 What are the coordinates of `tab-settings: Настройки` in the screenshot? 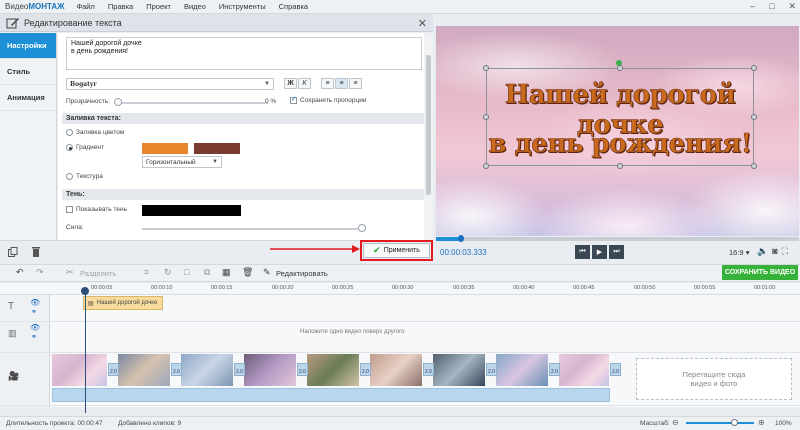 It's located at (28, 46).